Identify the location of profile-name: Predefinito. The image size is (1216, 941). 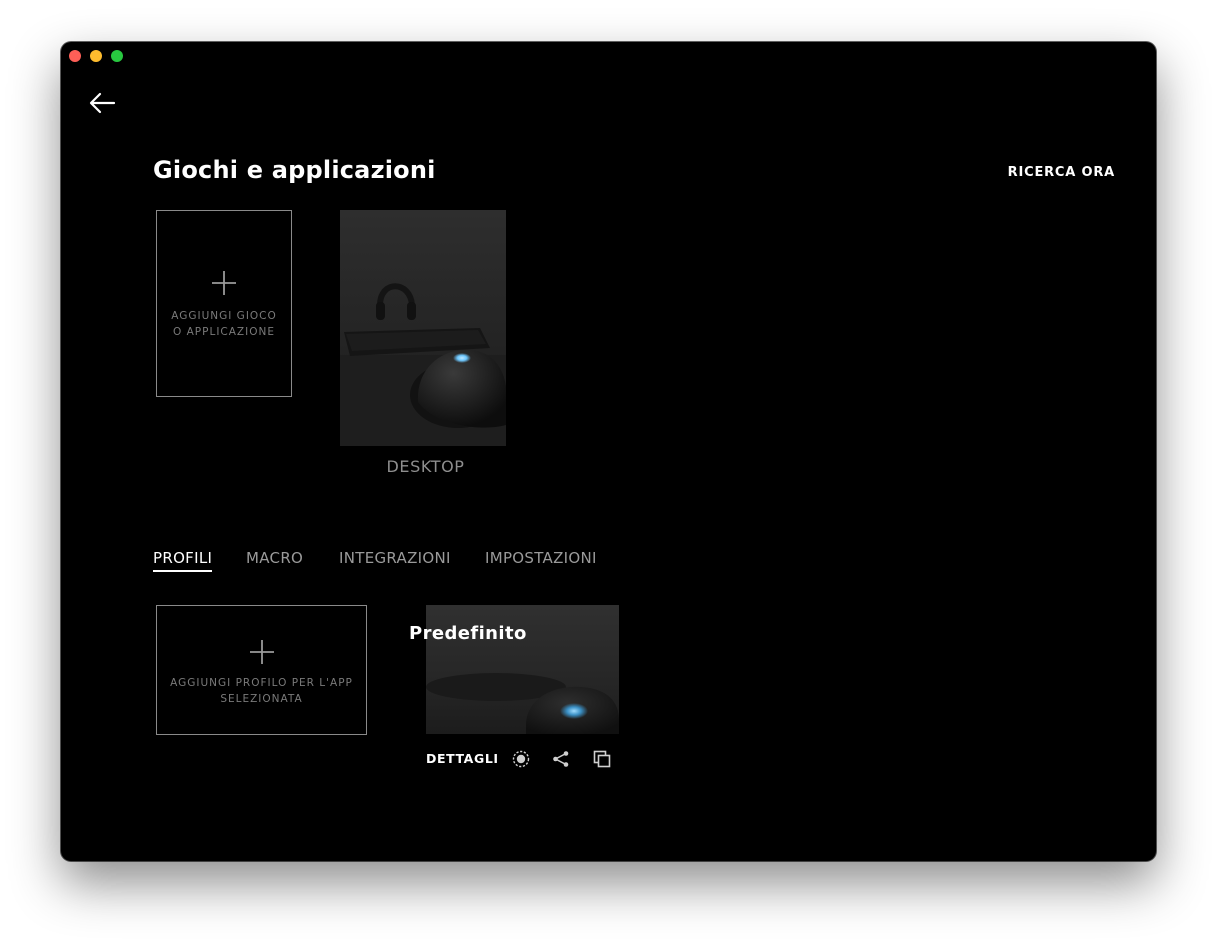
(468, 633).